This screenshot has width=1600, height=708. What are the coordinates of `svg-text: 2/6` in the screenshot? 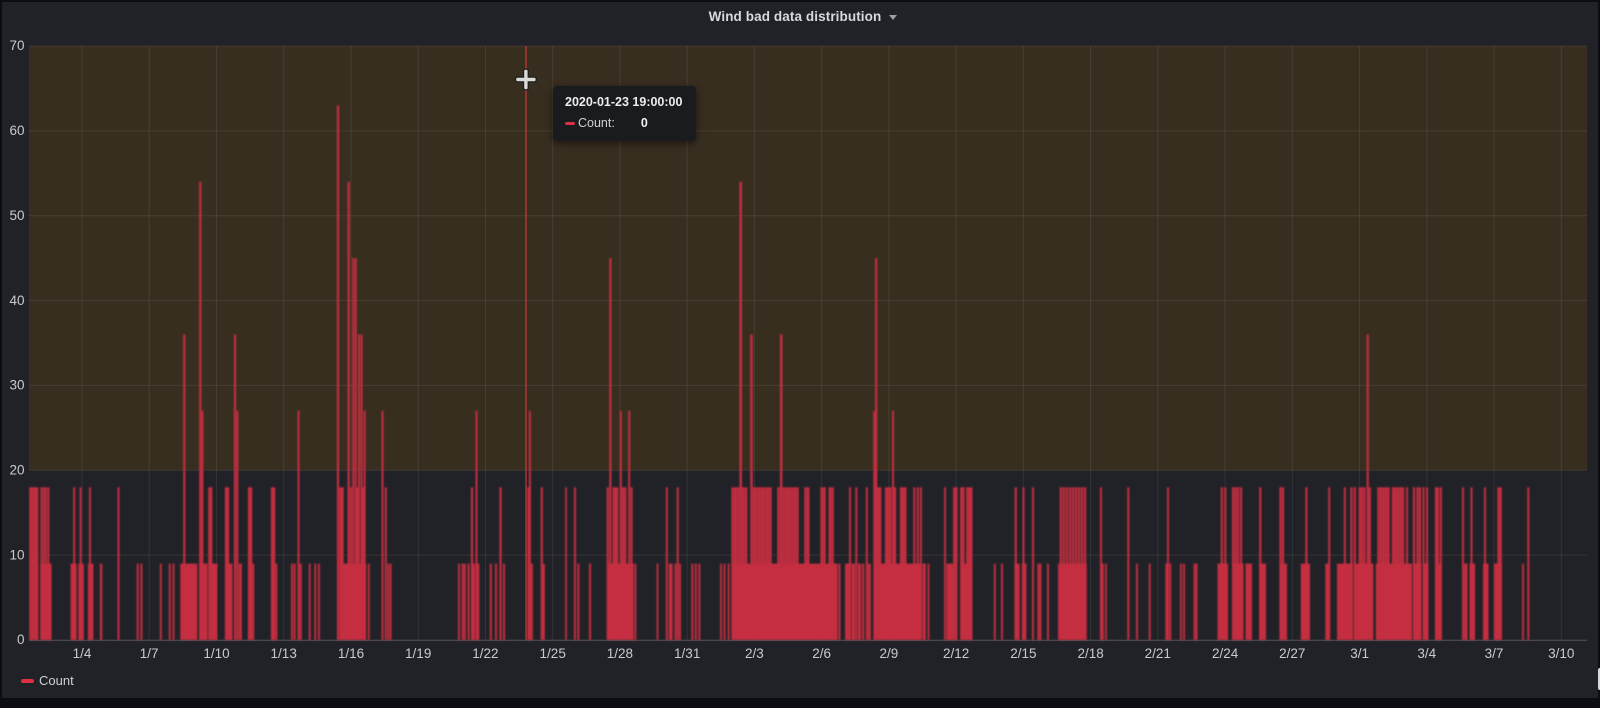 It's located at (821, 653).